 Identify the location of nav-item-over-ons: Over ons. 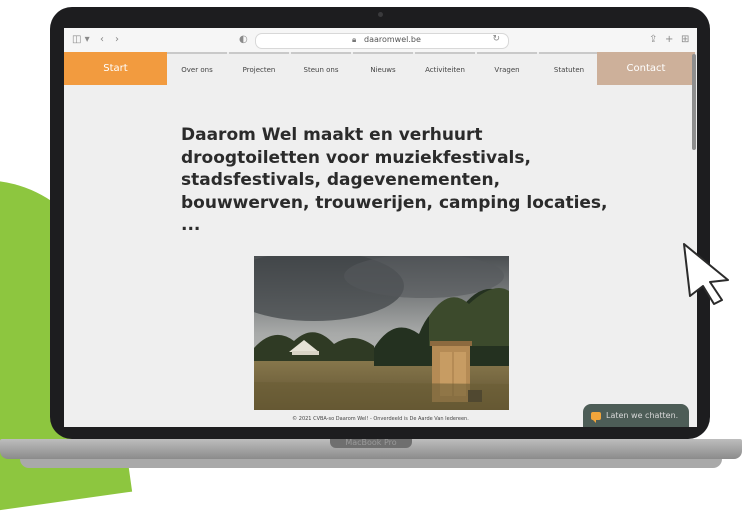
(197, 68).